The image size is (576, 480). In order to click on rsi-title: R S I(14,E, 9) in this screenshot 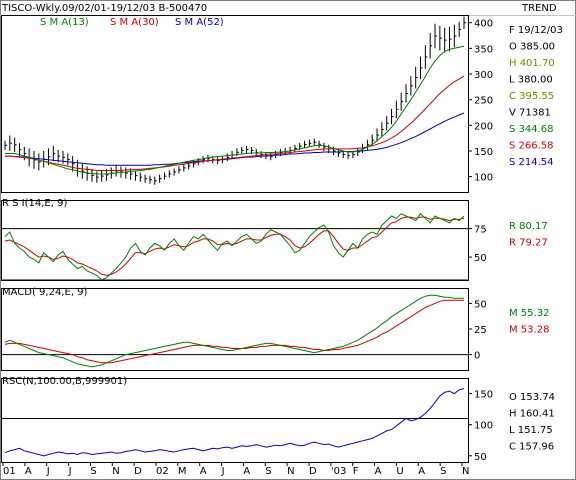, I will do `click(34, 203)`.